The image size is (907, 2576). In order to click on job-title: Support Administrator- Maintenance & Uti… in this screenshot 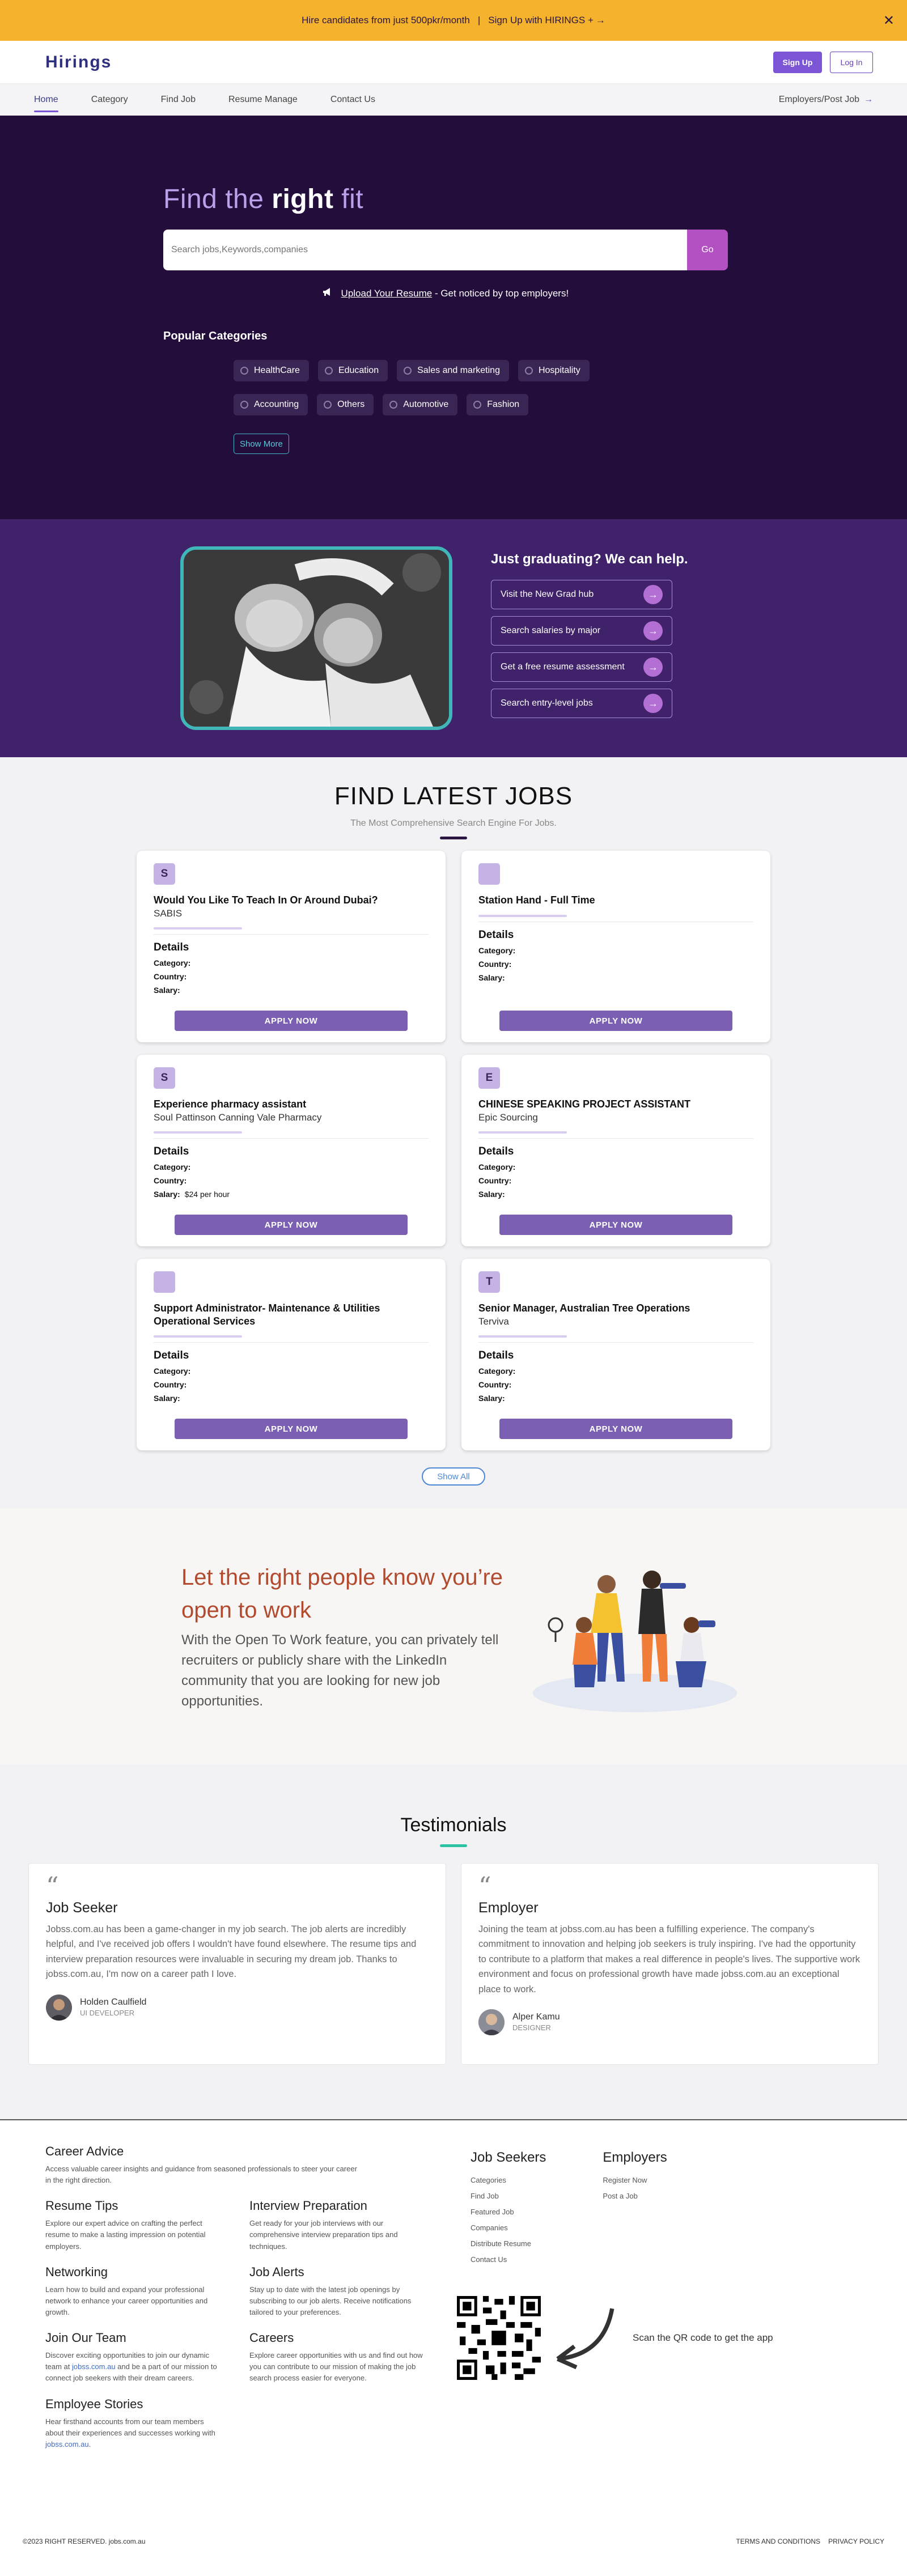, I will do `click(292, 1314)`.